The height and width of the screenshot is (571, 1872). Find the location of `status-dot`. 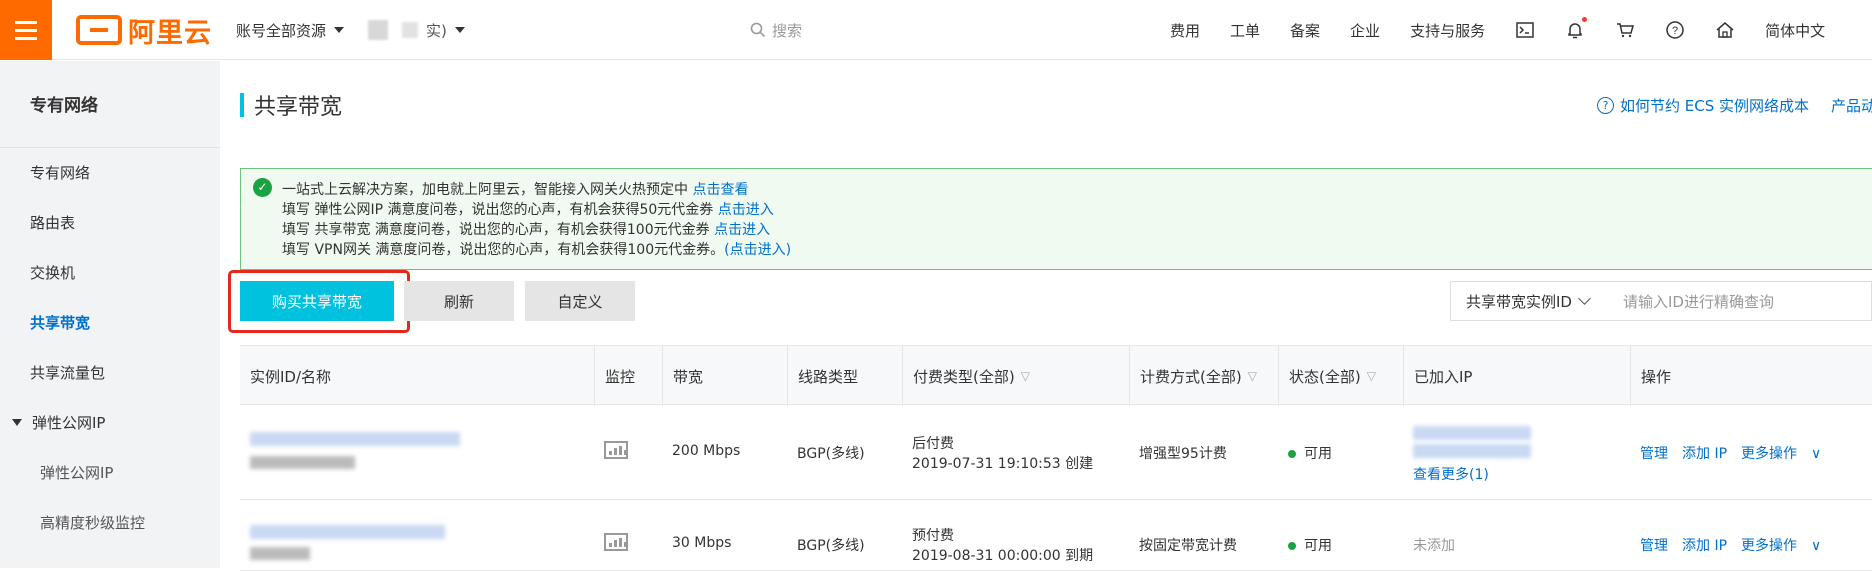

status-dot is located at coordinates (1292, 454).